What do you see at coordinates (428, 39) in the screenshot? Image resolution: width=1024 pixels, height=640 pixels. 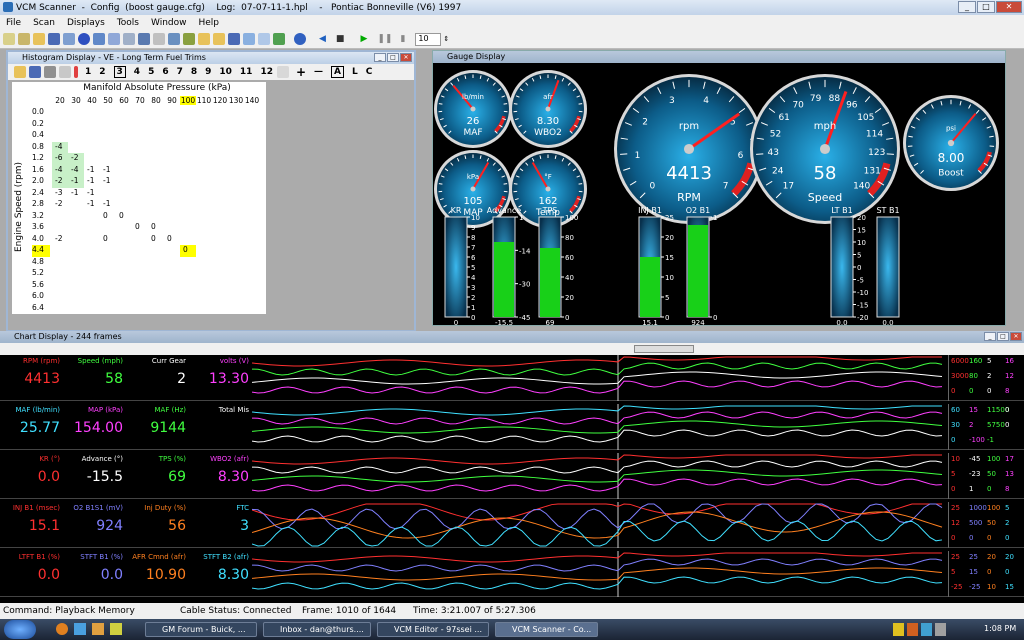 I see `frame-step-field: 10` at bounding box center [428, 39].